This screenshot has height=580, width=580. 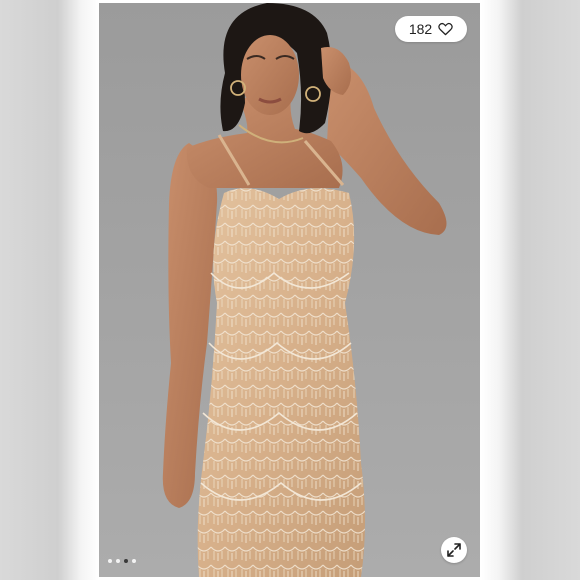 What do you see at coordinates (126, 561) in the screenshot?
I see `carousel-dot-active` at bounding box center [126, 561].